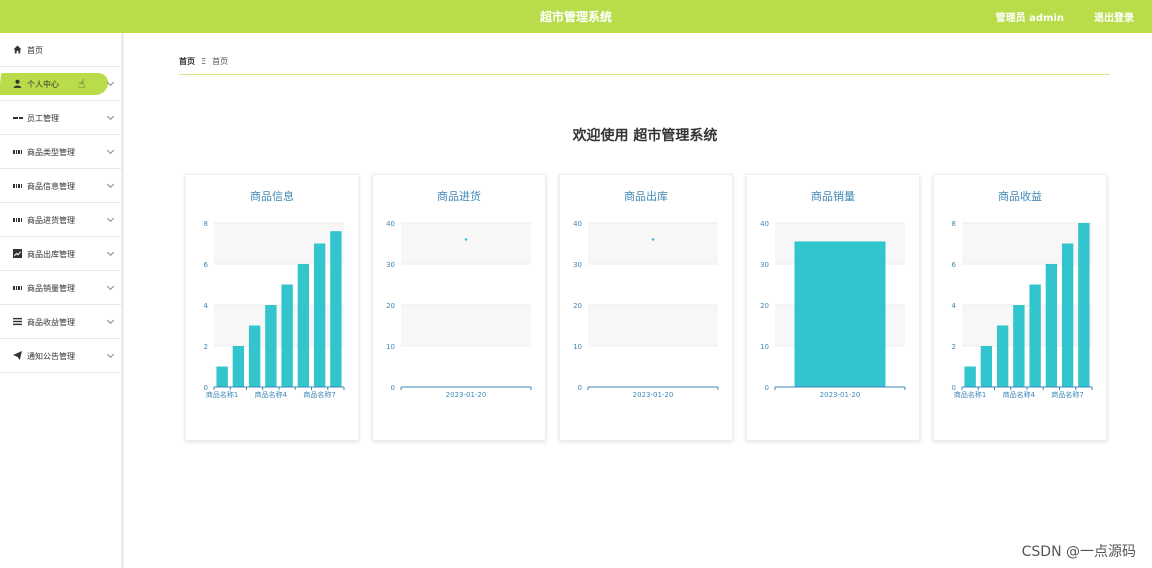  I want to click on breadcrumb-separator: Ξ, so click(204, 61).